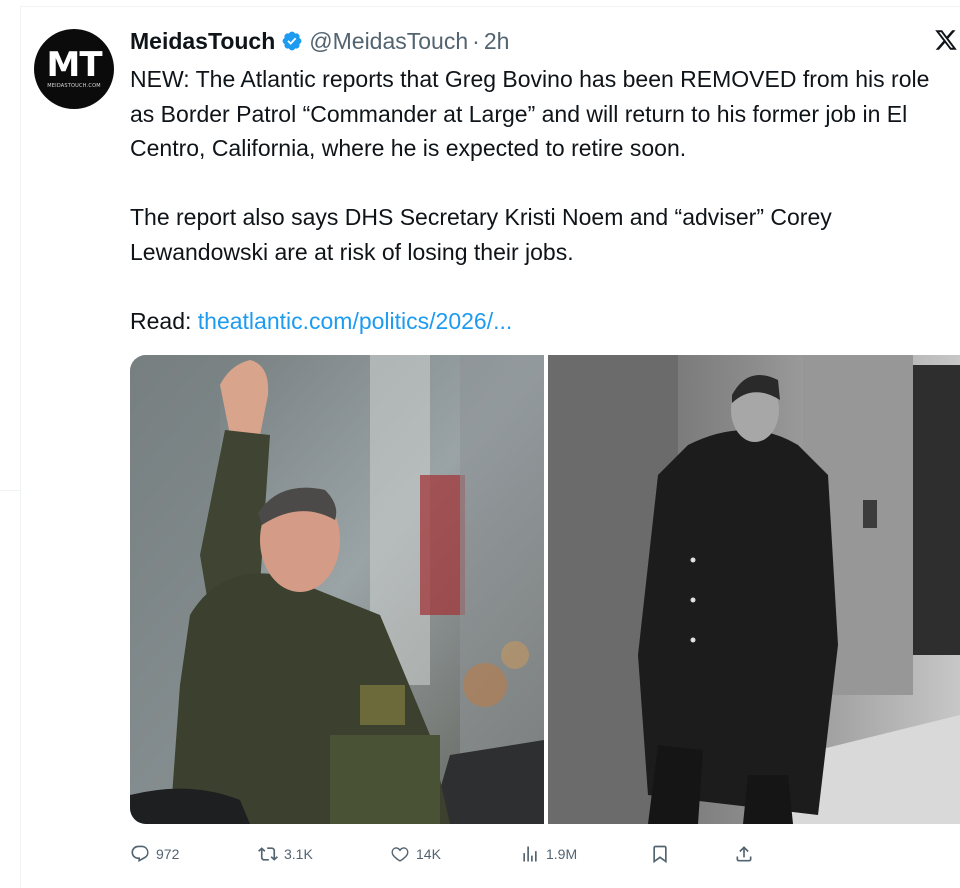  Describe the element at coordinates (74, 86) in the screenshot. I see `avatar-subtext: MEIDASTOUCH.COM` at that location.